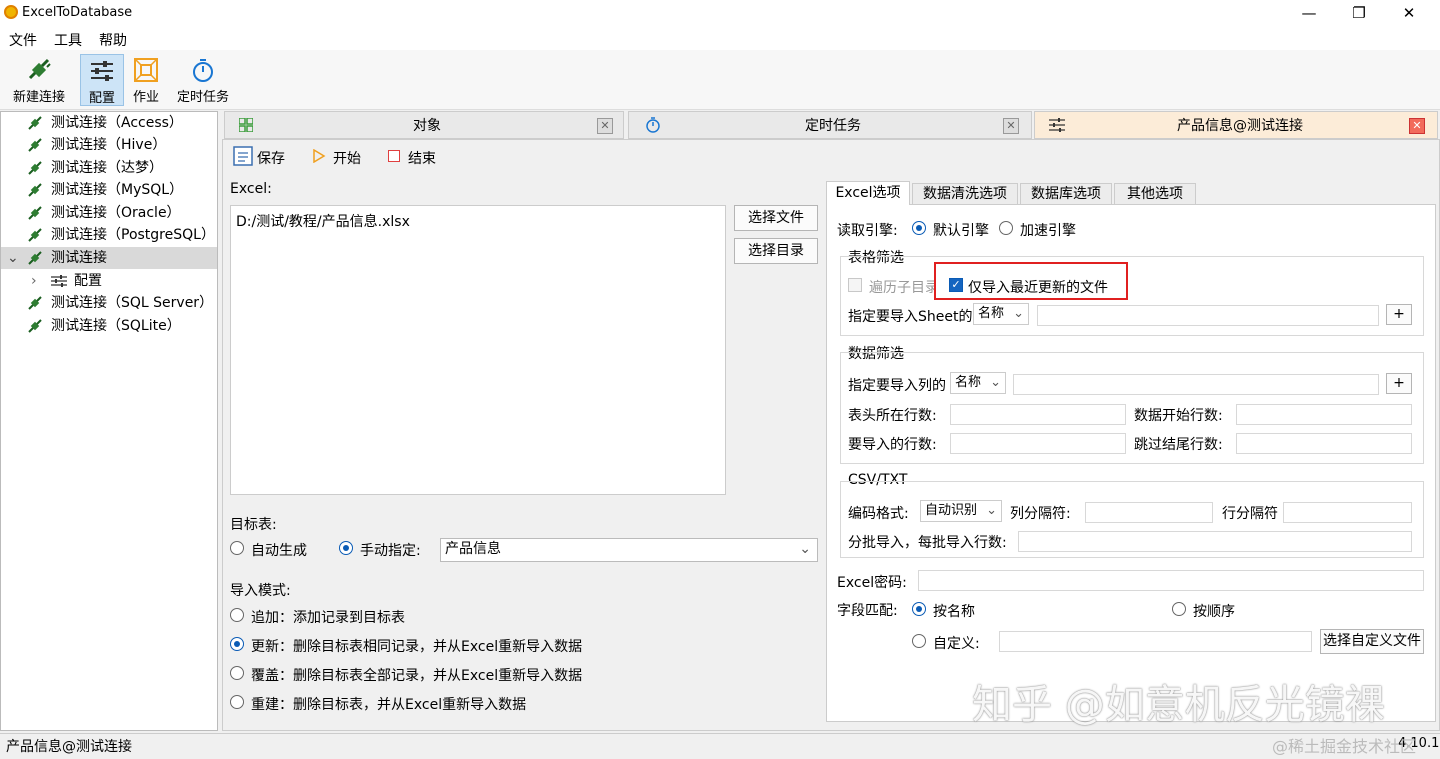 Image resolution: width=1440 pixels, height=759 pixels. What do you see at coordinates (1048, 231) in the screenshot?
I see `engine-fast-label: 加速引擎` at bounding box center [1048, 231].